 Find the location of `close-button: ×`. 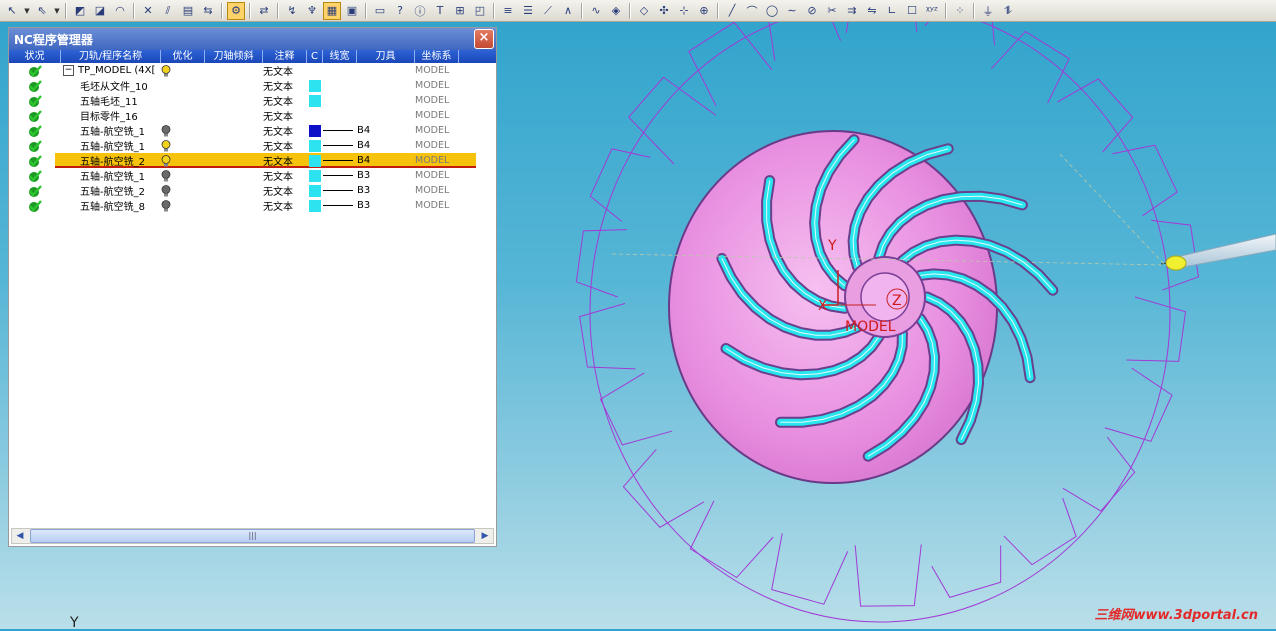

close-button: × is located at coordinates (484, 39).